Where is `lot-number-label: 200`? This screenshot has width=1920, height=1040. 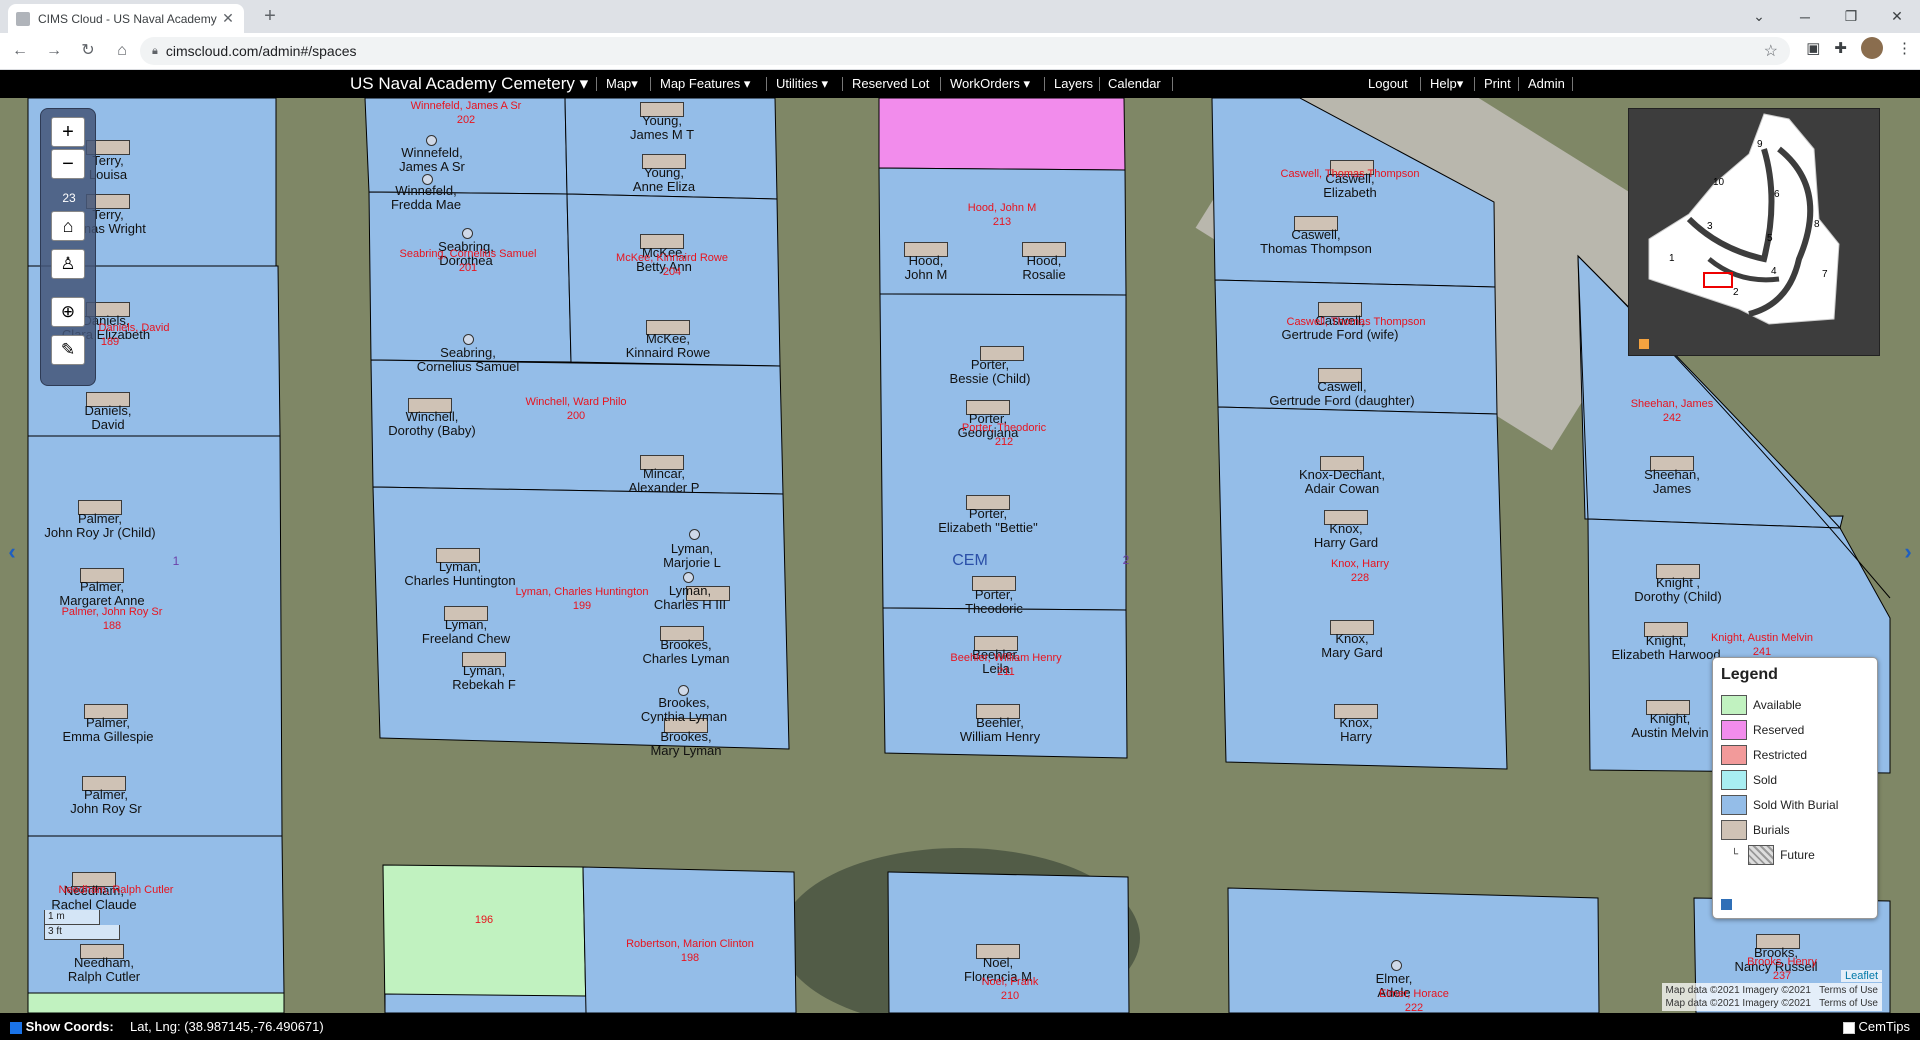
lot-number-label: 200 is located at coordinates (576, 416).